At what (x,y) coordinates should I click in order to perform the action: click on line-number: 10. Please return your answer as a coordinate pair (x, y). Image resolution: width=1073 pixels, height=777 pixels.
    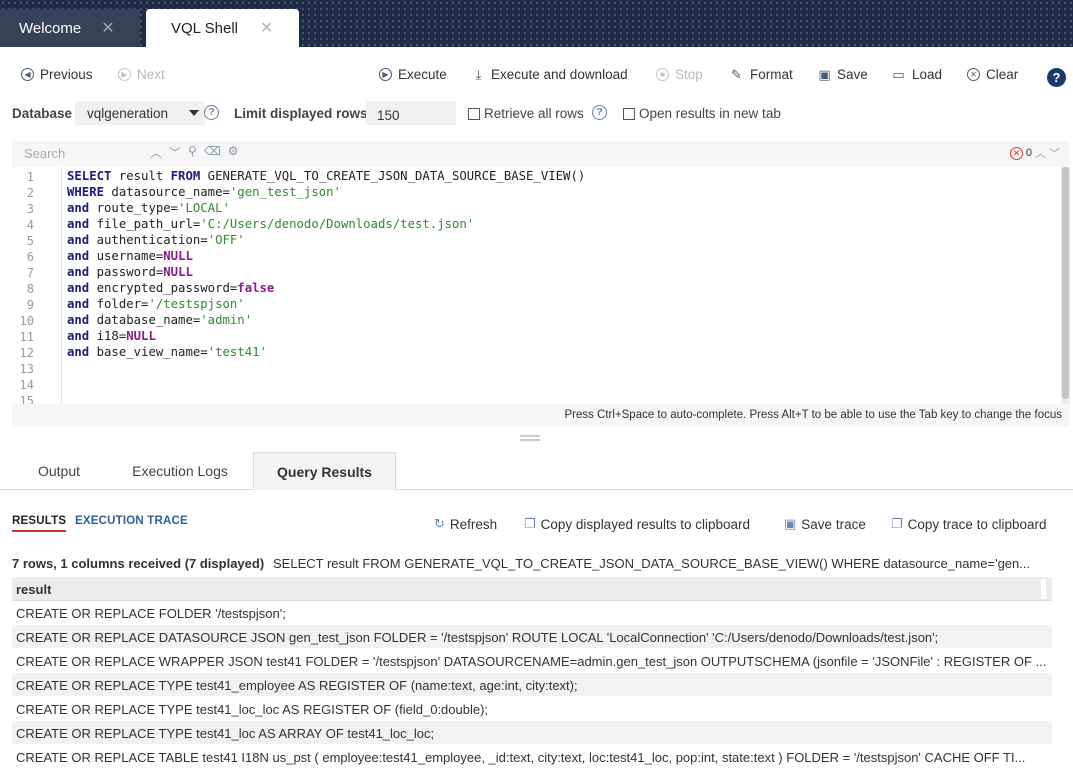
    Looking at the image, I should click on (26, 321).